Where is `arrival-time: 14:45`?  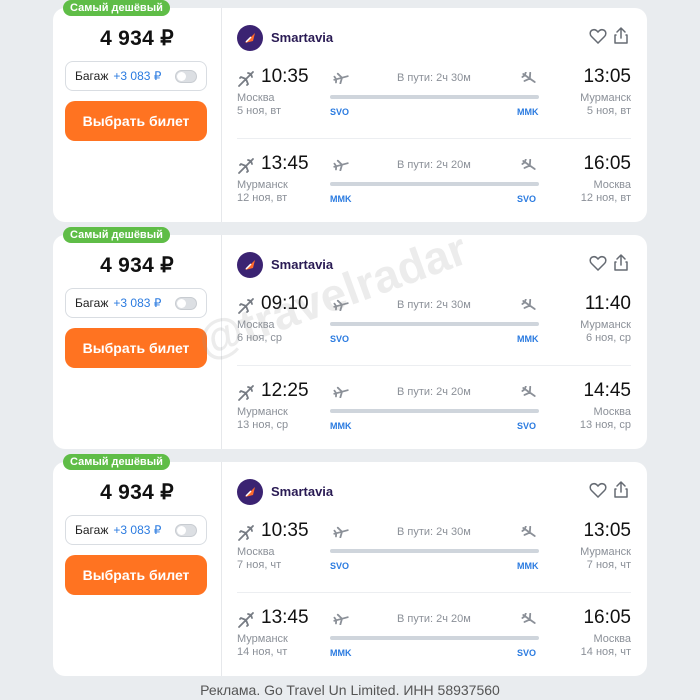
arrival-time: 14:45 is located at coordinates (607, 390).